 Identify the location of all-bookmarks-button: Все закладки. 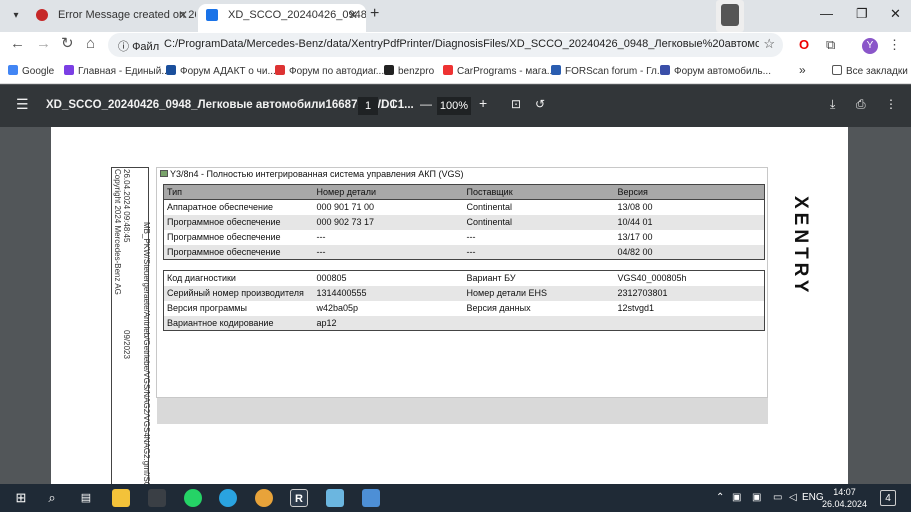
(870, 71).